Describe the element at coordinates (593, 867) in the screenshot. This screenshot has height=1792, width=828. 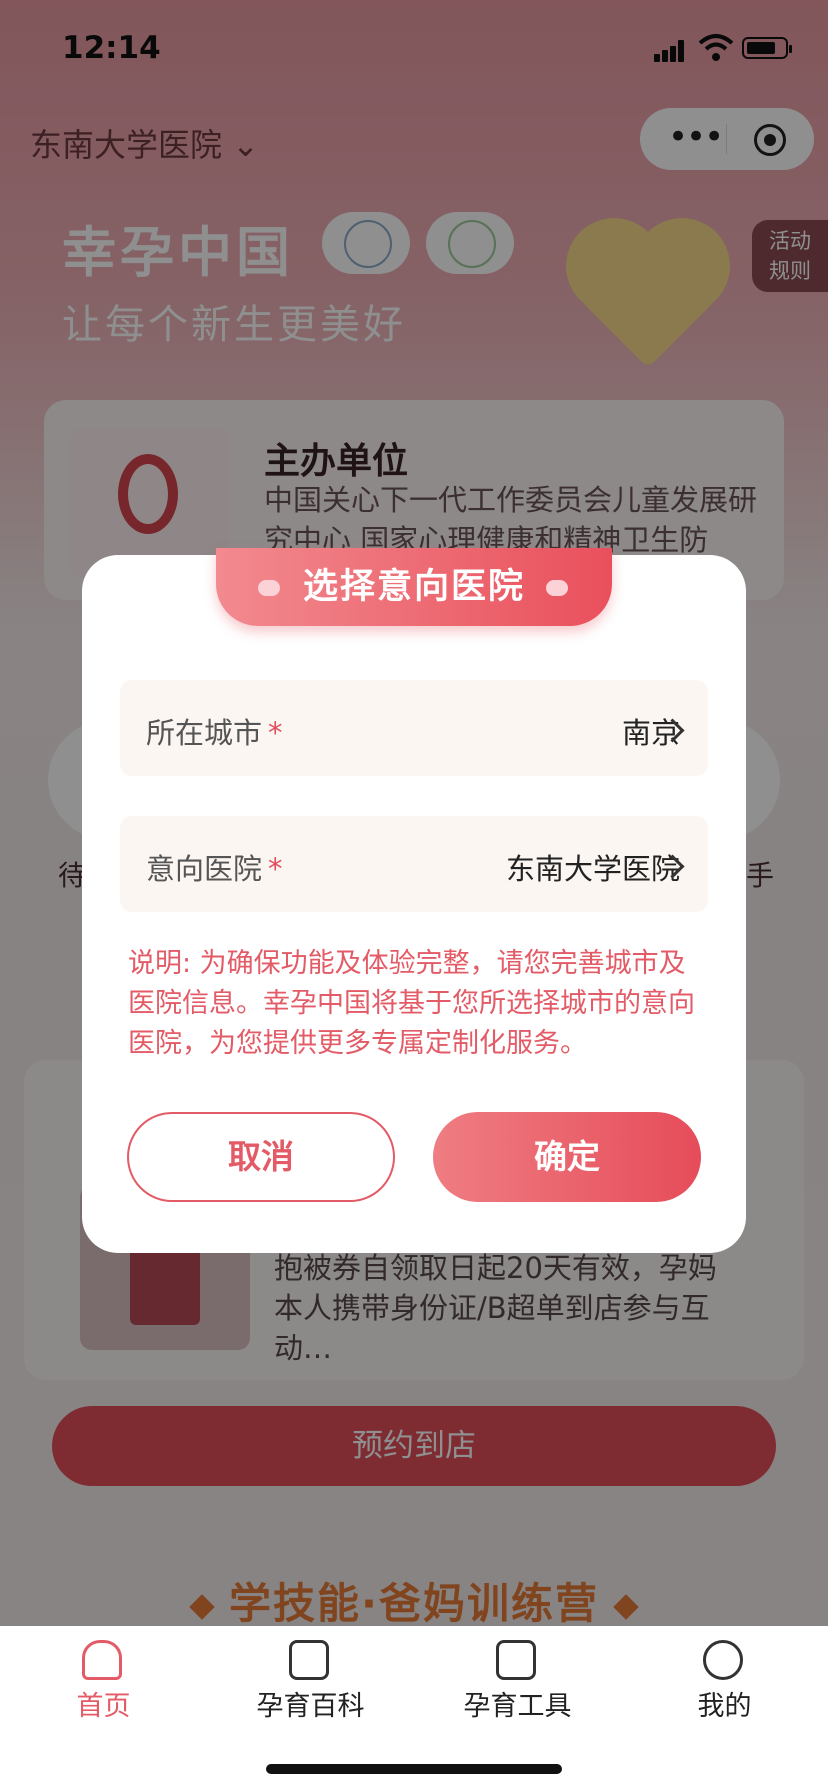
I see `hospital-value: 东南大学医院` at that location.